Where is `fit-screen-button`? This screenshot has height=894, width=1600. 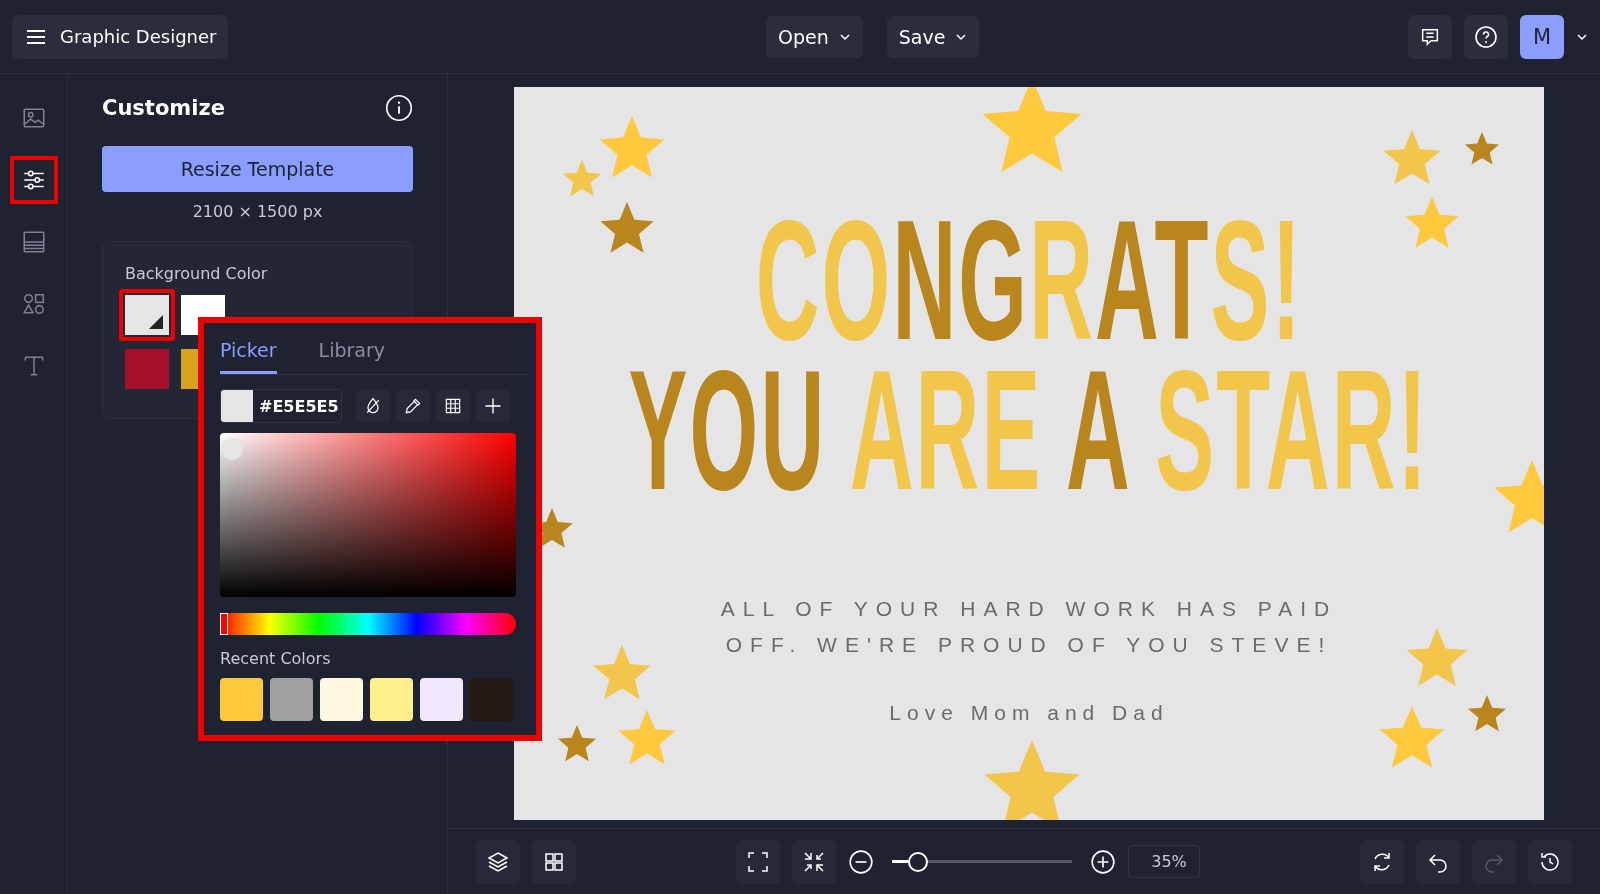 fit-screen-button is located at coordinates (814, 861).